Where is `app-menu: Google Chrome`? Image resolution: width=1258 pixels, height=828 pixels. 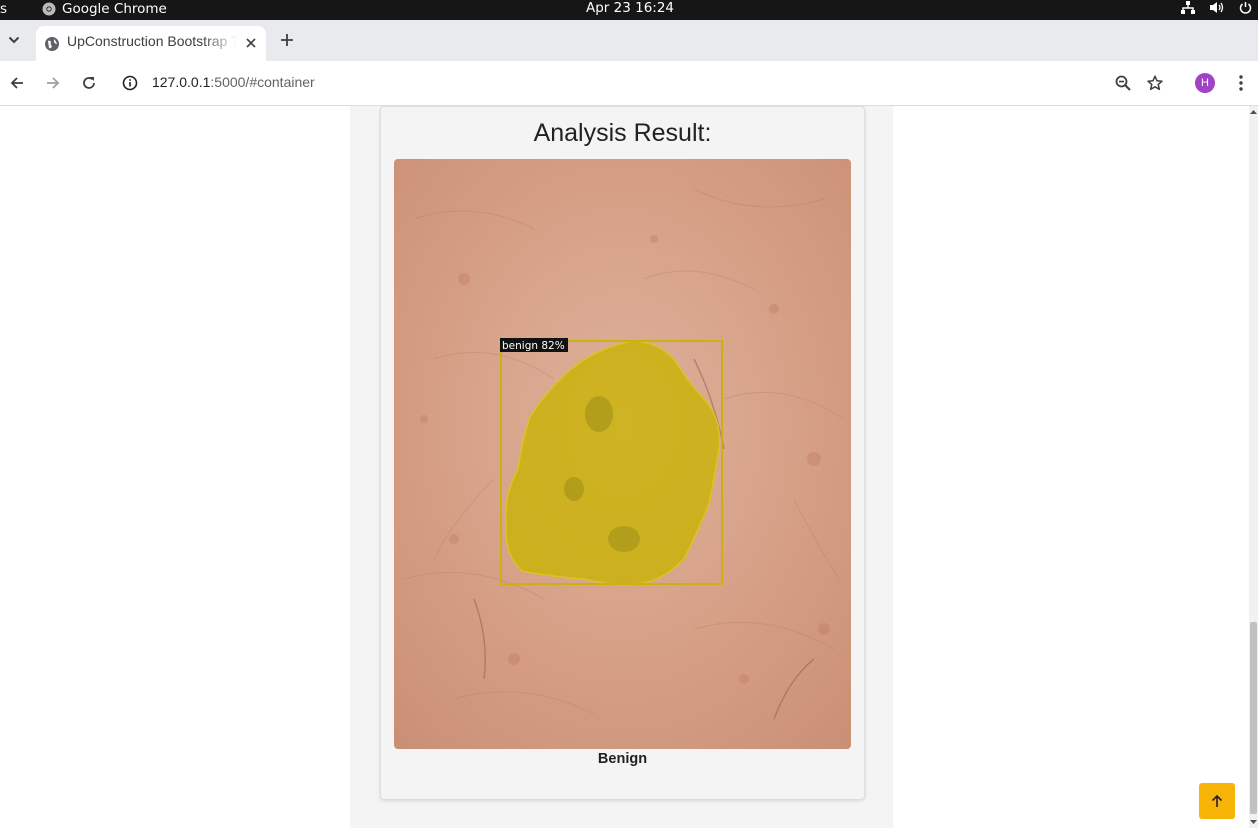
app-menu: Google Chrome is located at coordinates (104, 9).